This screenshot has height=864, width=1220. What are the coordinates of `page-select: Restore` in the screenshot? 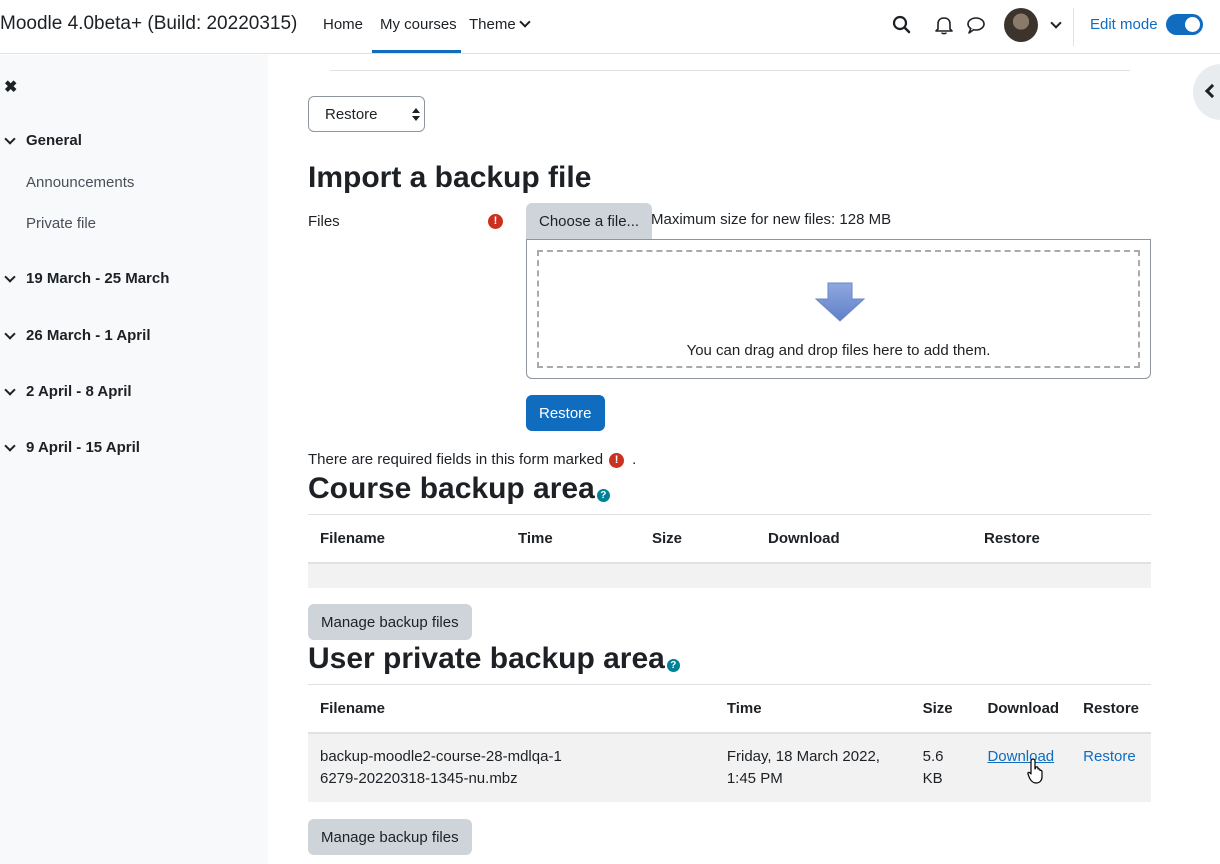 It's located at (366, 114).